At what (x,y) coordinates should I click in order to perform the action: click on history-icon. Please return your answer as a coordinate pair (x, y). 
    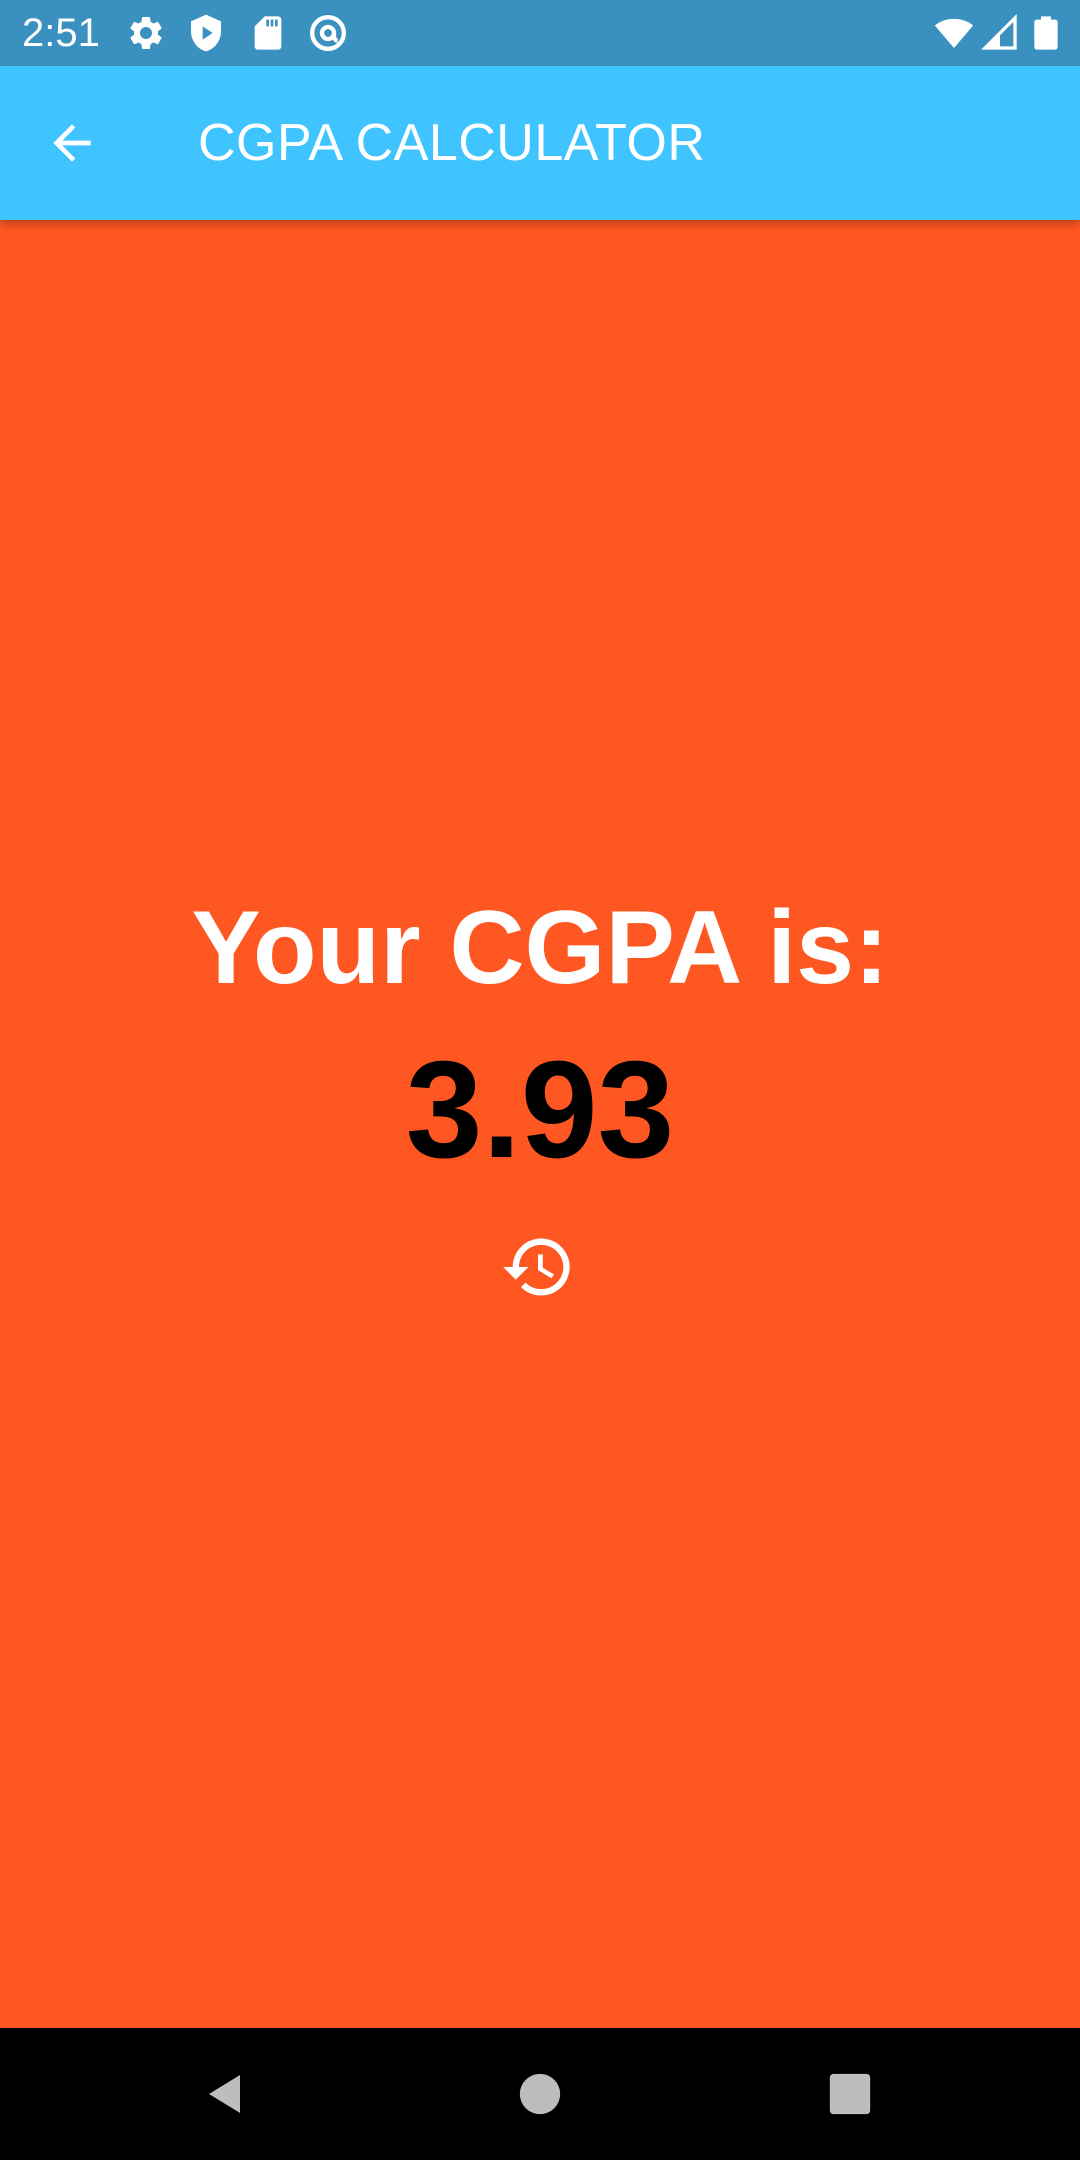
    Looking at the image, I should click on (538, 1267).